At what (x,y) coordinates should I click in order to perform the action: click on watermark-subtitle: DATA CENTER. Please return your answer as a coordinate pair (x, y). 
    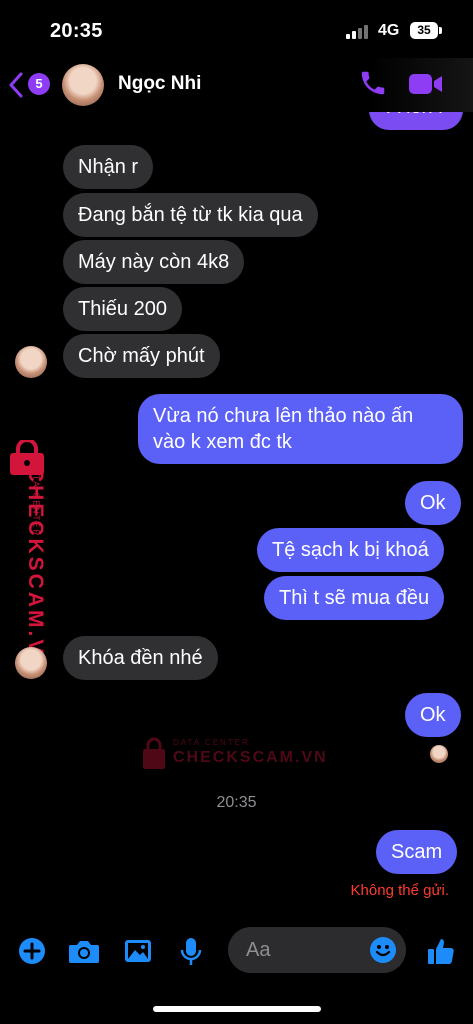
    Looking at the image, I should click on (211, 742).